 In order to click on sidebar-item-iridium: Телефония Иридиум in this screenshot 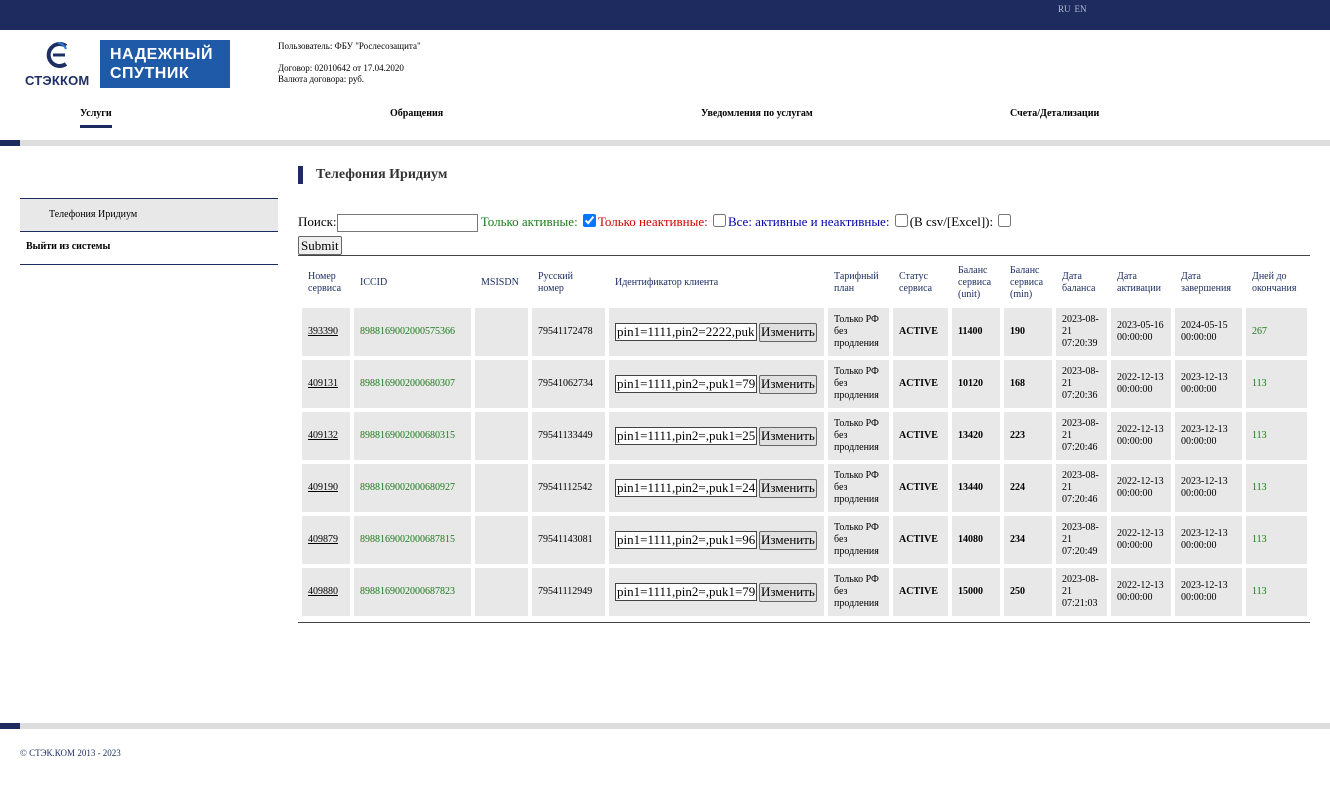, I will do `click(149, 214)`.